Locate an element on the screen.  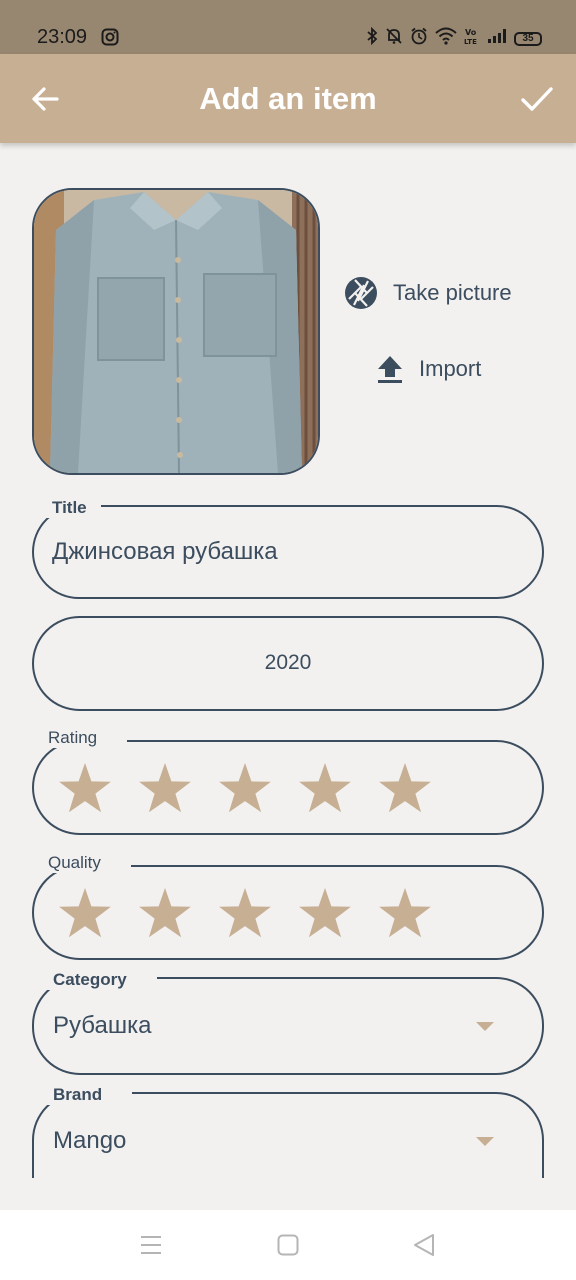
system-nav-bar is located at coordinates (288, 1245).